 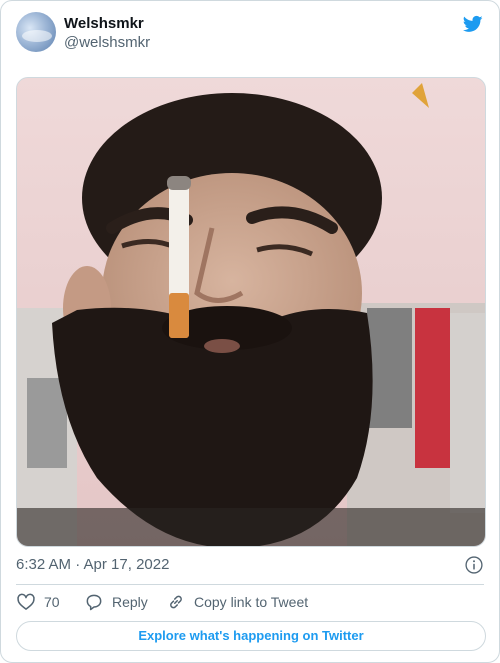 What do you see at coordinates (107, 42) in the screenshot?
I see `author-handle: @welshsmkr` at bounding box center [107, 42].